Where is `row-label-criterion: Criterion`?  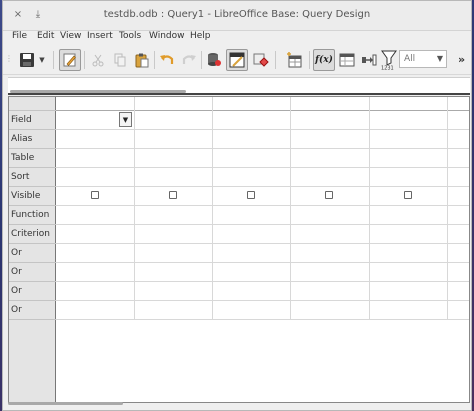
row-label-criterion: Criterion is located at coordinates (32, 234).